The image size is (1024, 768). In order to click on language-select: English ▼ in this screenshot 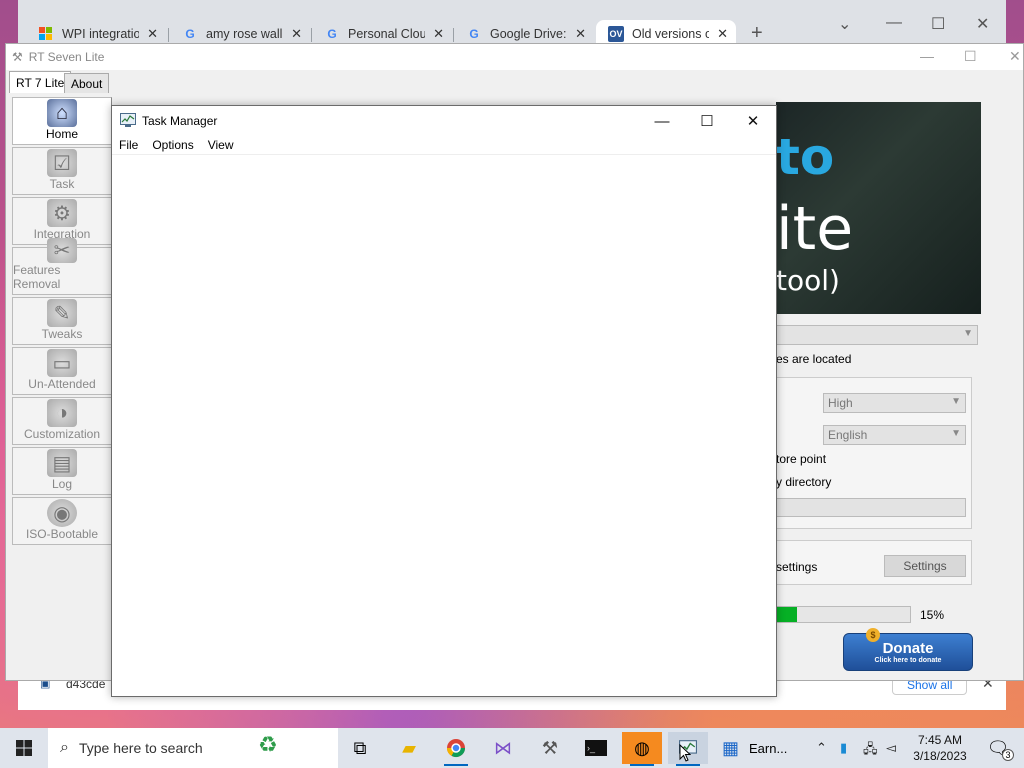, I will do `click(894, 435)`.